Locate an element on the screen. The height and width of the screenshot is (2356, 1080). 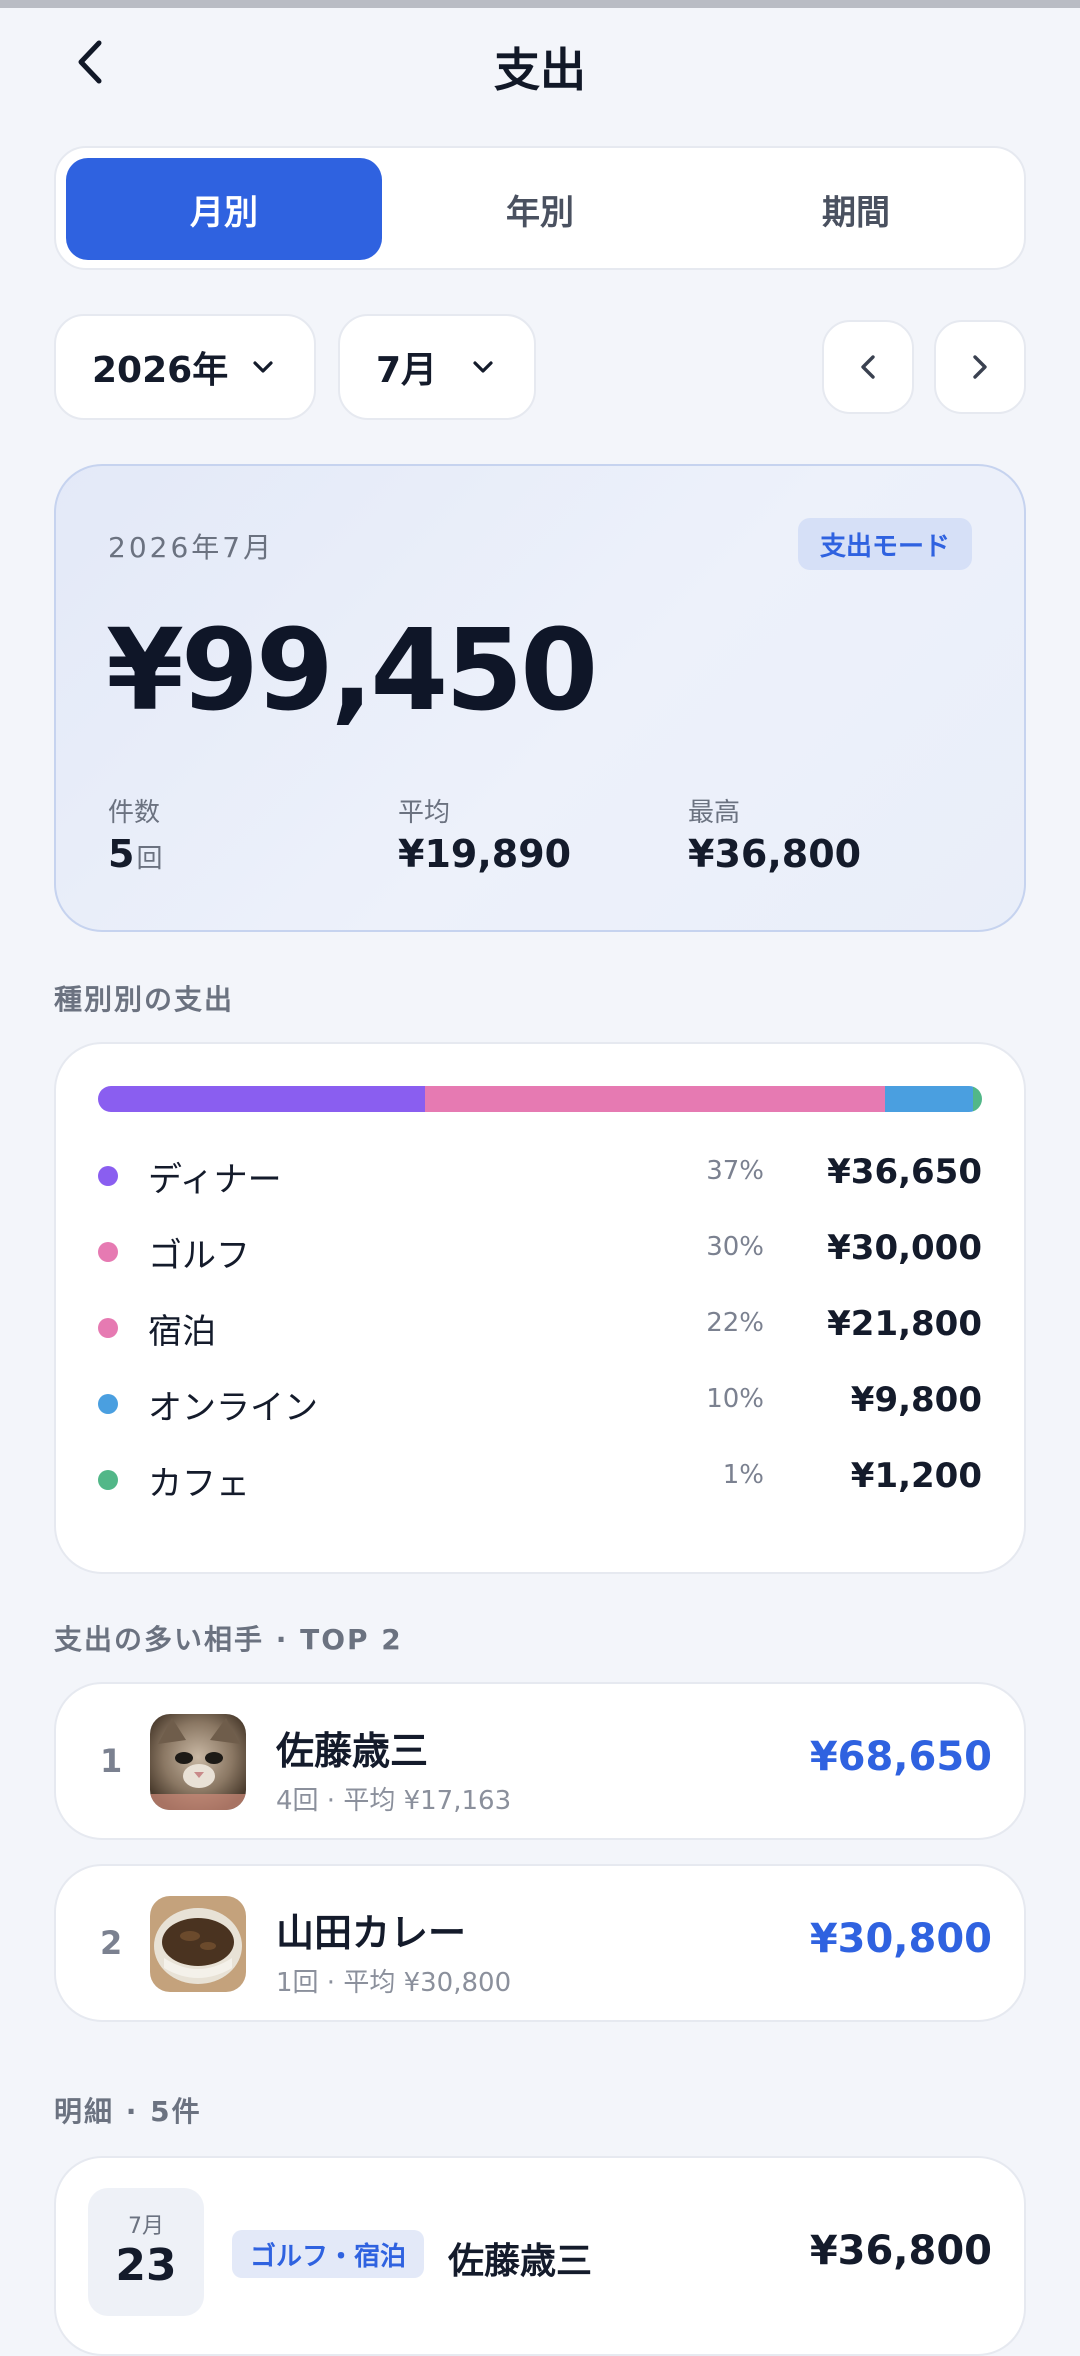
person-name: 山田カレー is located at coordinates (371, 1933).